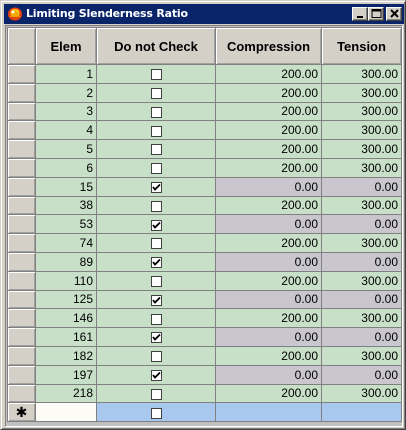 The height and width of the screenshot is (430, 406). Describe the element at coordinates (66, 167) in the screenshot. I see `elem-cell: 6` at that location.